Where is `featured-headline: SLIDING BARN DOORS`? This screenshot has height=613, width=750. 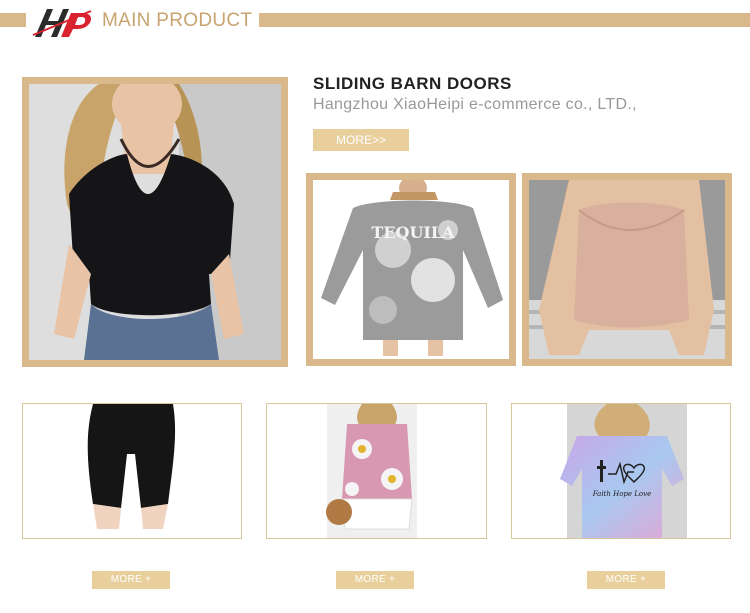
featured-headline: SLIDING BARN DOORS is located at coordinates (412, 83).